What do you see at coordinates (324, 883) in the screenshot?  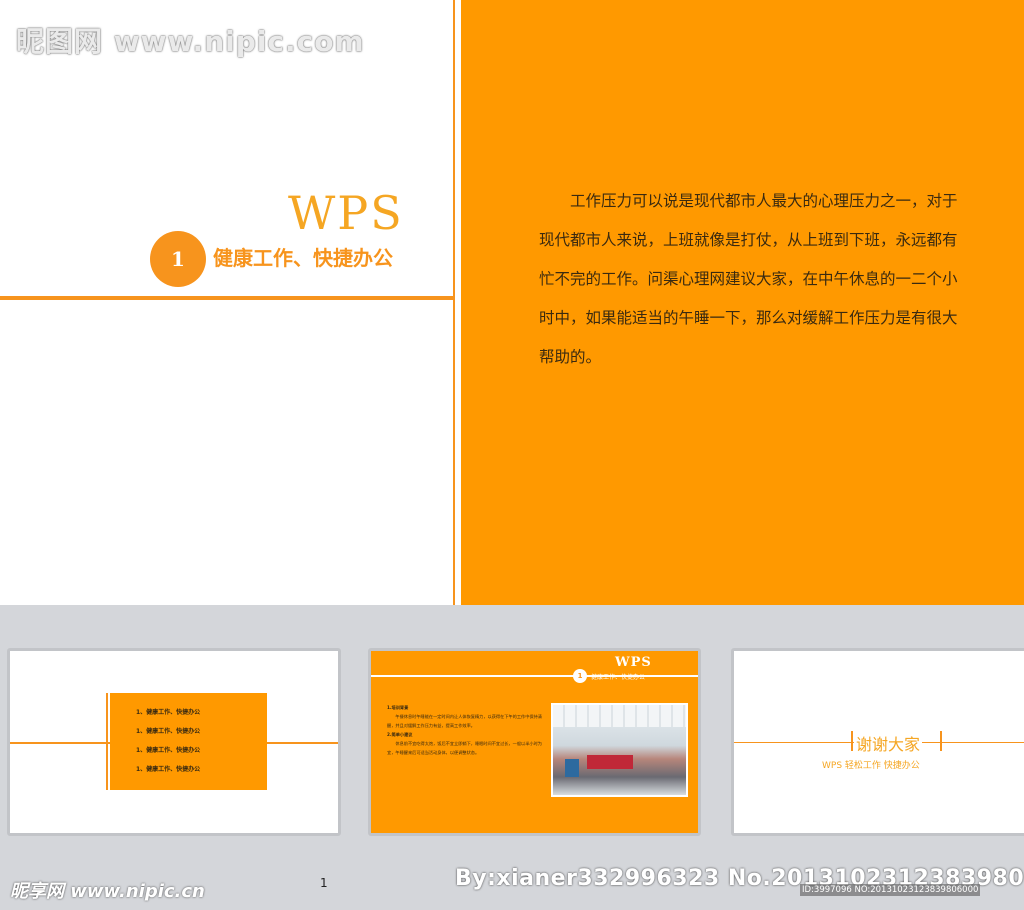 I see `page-number: 1` at bounding box center [324, 883].